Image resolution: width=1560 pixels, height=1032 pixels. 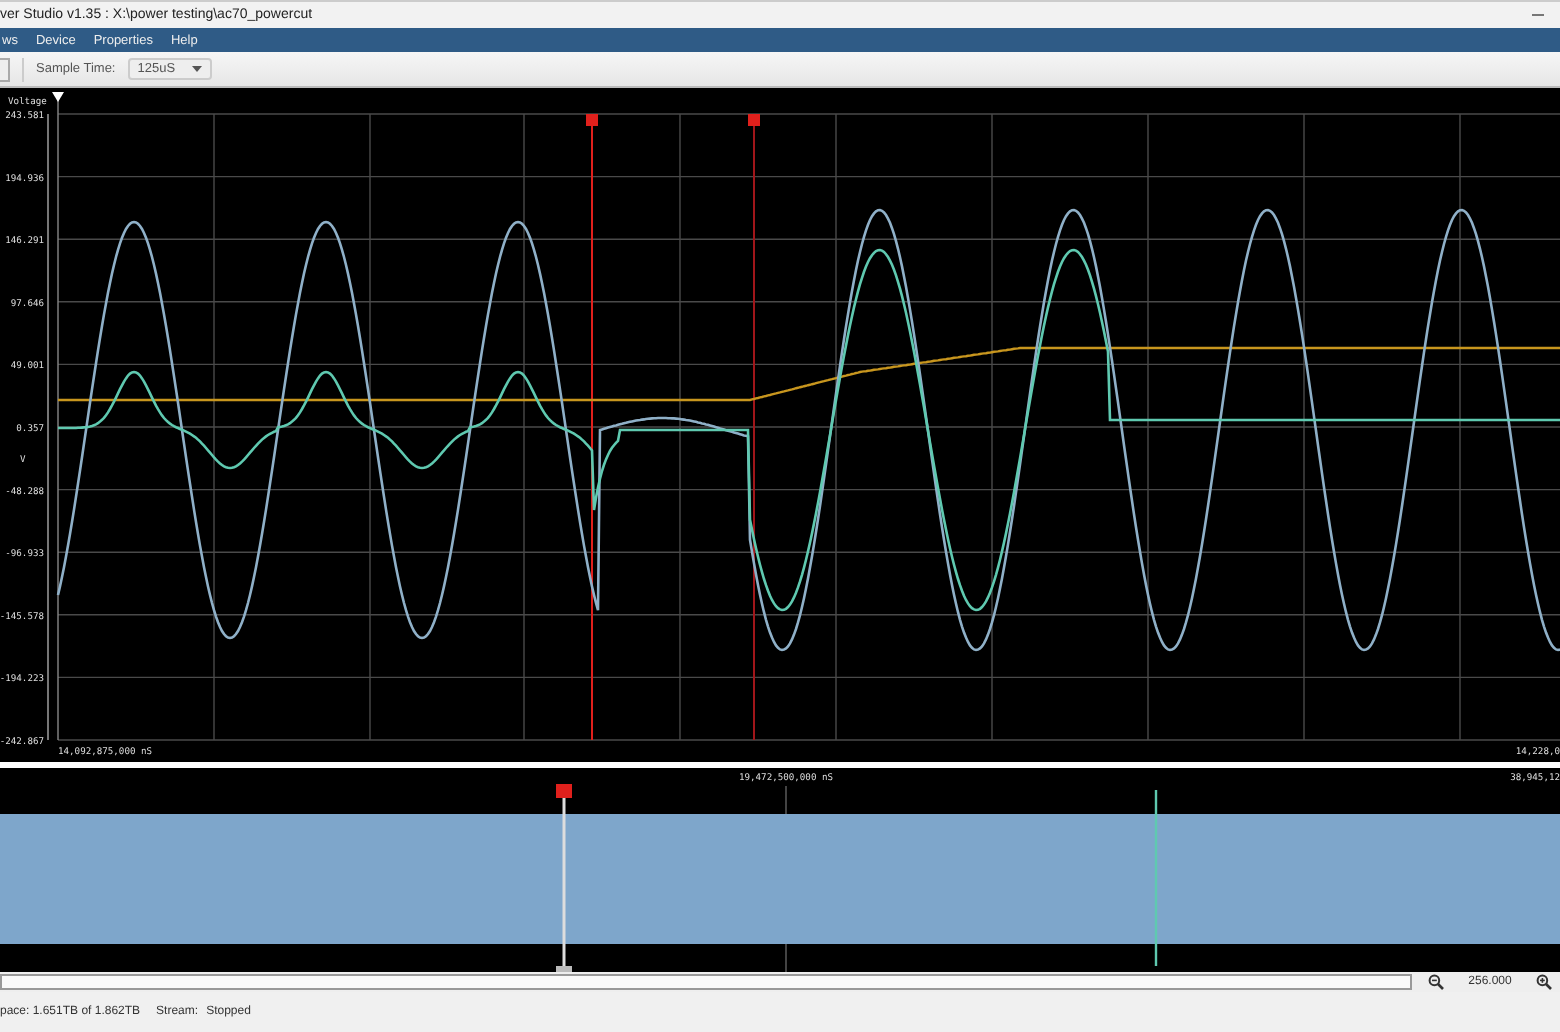 I want to click on zoom-in-icon, so click(x=1544, y=982).